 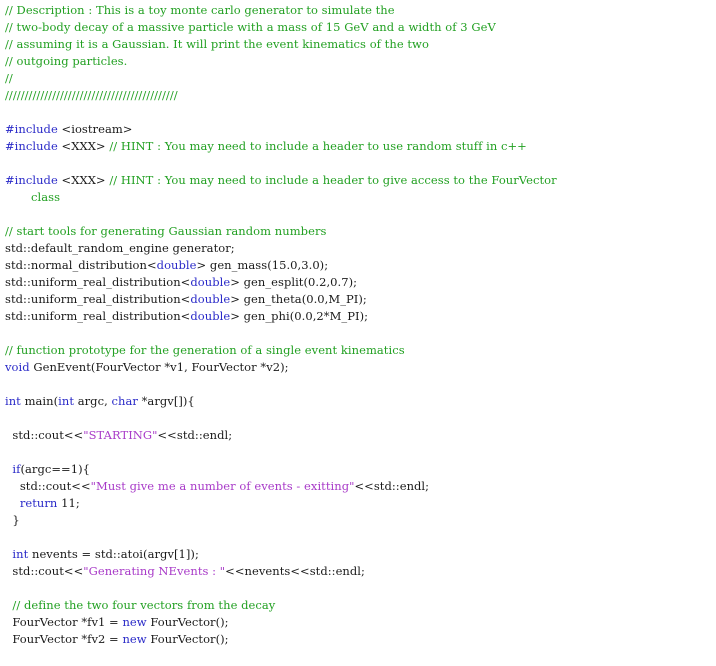 I want to click on code-line: std::cout<<"STARTING"<<std::endl;, so click(x=281, y=435).